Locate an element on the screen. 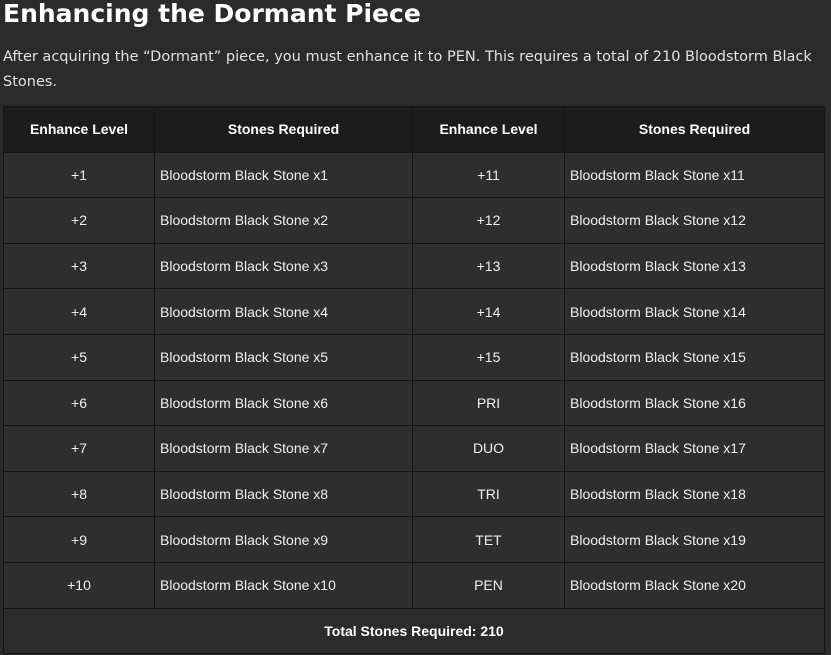  enhance-level-cell: TET is located at coordinates (488, 539).